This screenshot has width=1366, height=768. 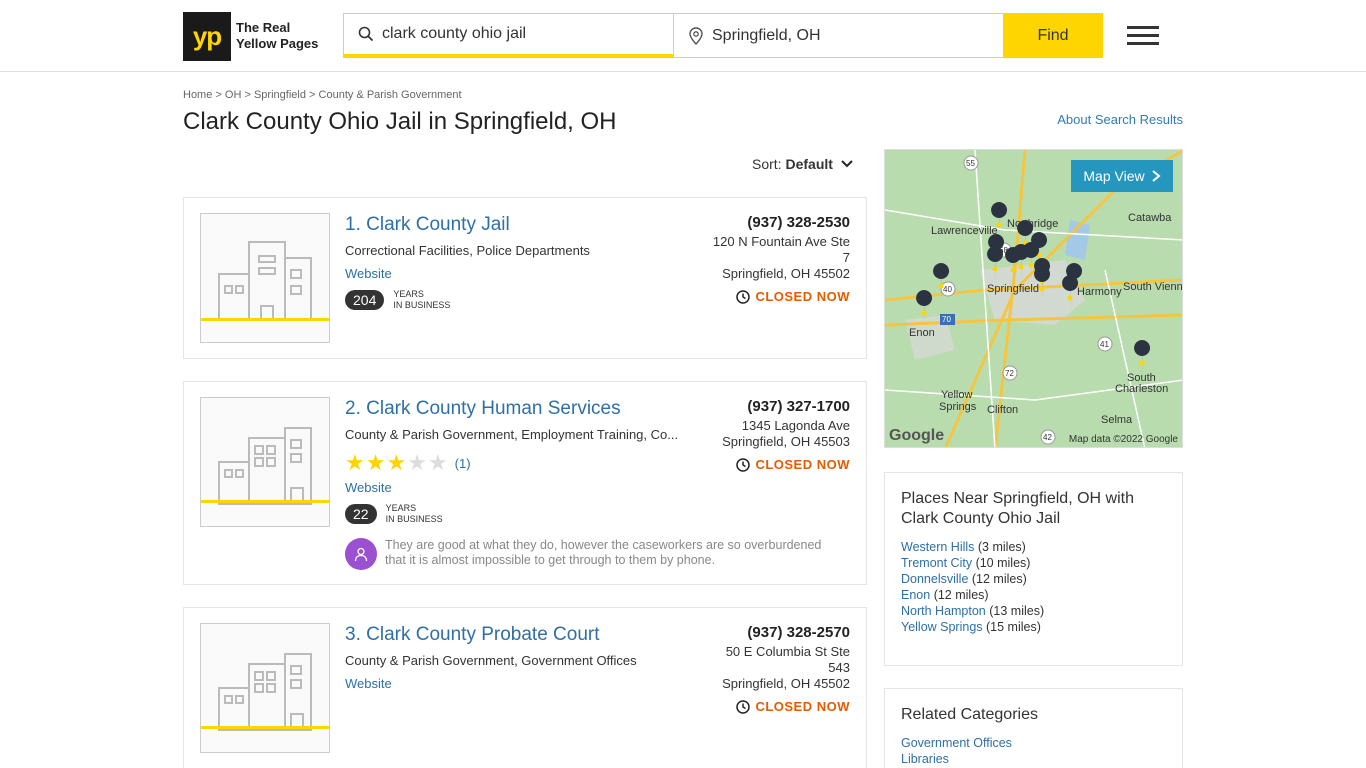 I want to click on rating-count-link: (1), so click(x=463, y=463).